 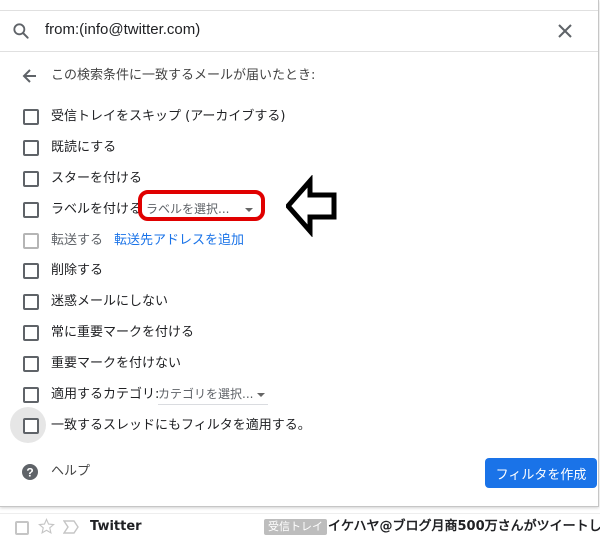 I want to click on search-input: from:(info@twitter.com), so click(x=122, y=30).